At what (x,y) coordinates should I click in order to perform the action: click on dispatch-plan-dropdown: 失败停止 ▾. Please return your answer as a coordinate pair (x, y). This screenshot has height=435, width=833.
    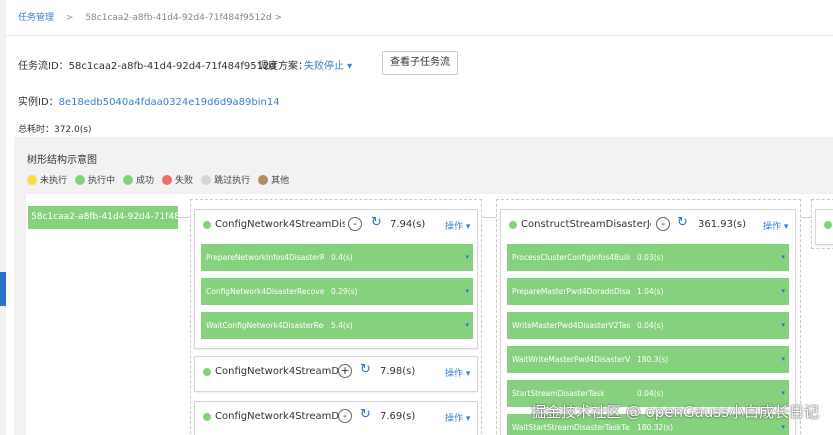
    Looking at the image, I should click on (328, 64).